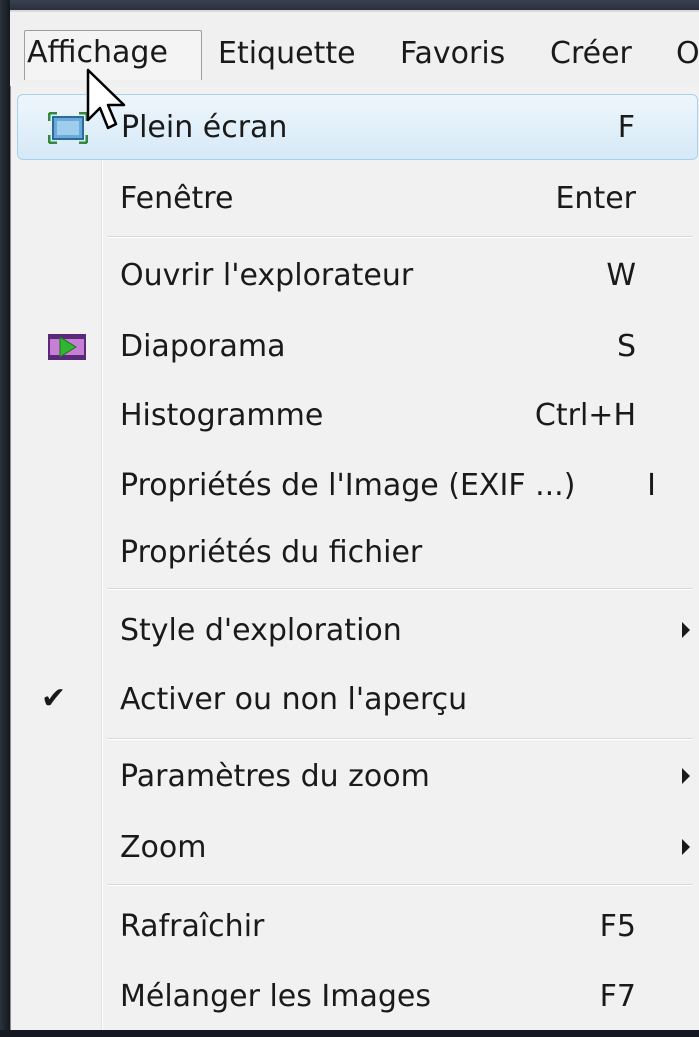 The image size is (699, 1037). I want to click on menu-creer: Créer, so click(591, 54).